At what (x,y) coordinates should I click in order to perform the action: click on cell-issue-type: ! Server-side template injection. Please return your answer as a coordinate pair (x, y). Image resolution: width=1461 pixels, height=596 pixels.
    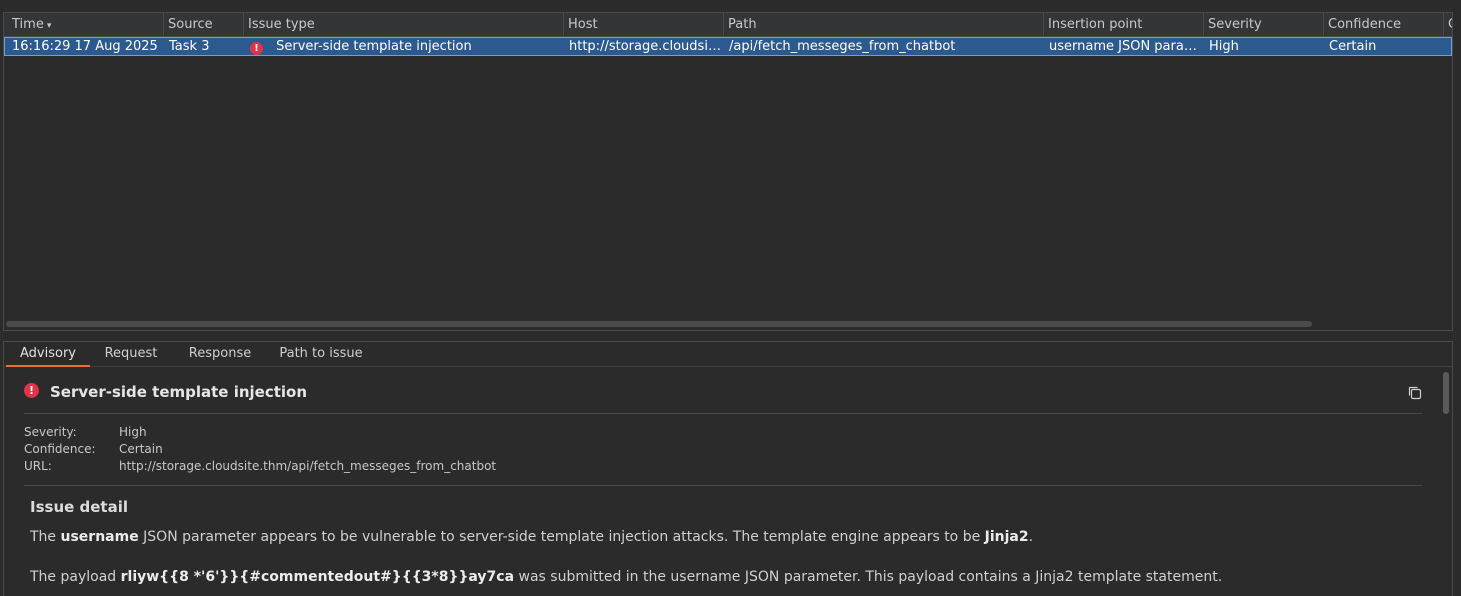
    Looking at the image, I should click on (405, 46).